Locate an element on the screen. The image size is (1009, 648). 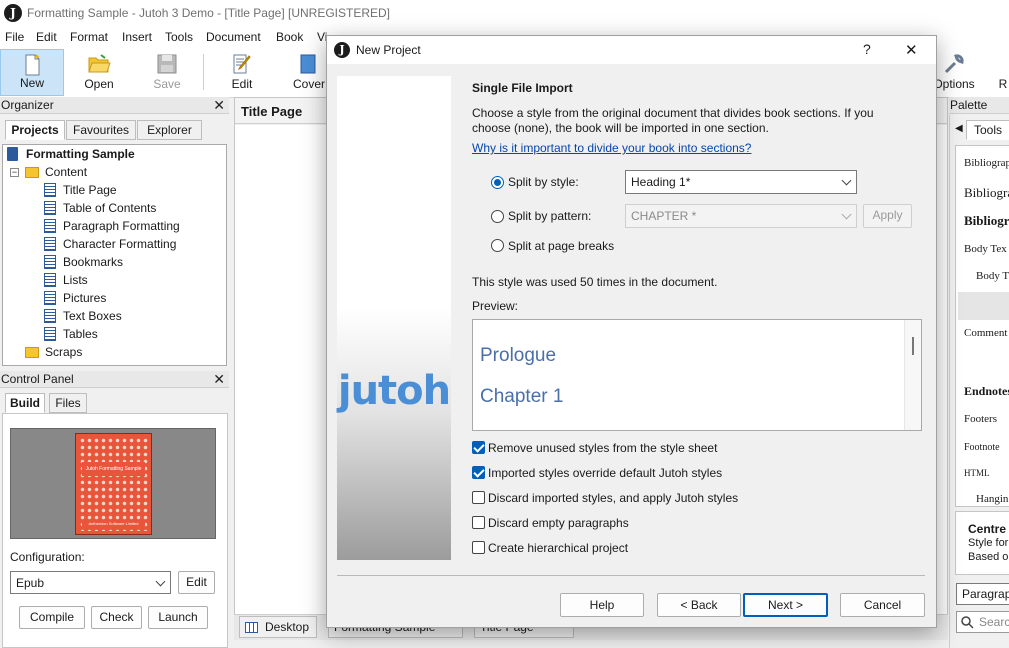
cover-icon is located at coordinates (308, 64).